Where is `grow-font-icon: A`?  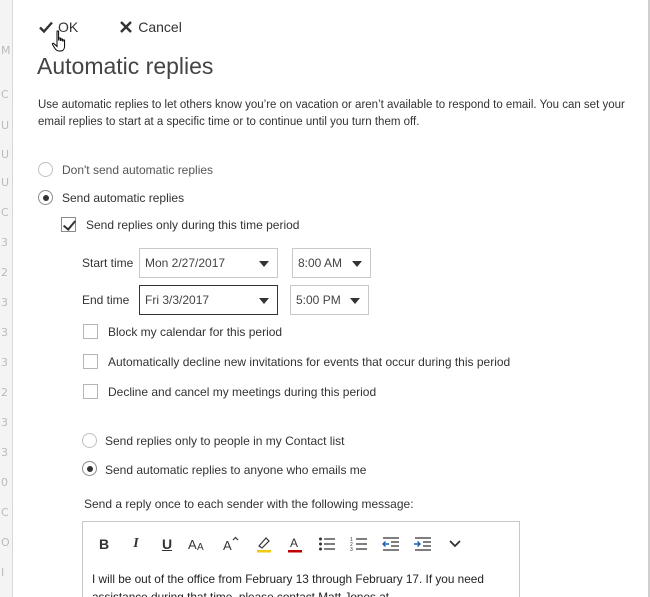 grow-font-icon: A is located at coordinates (231, 544).